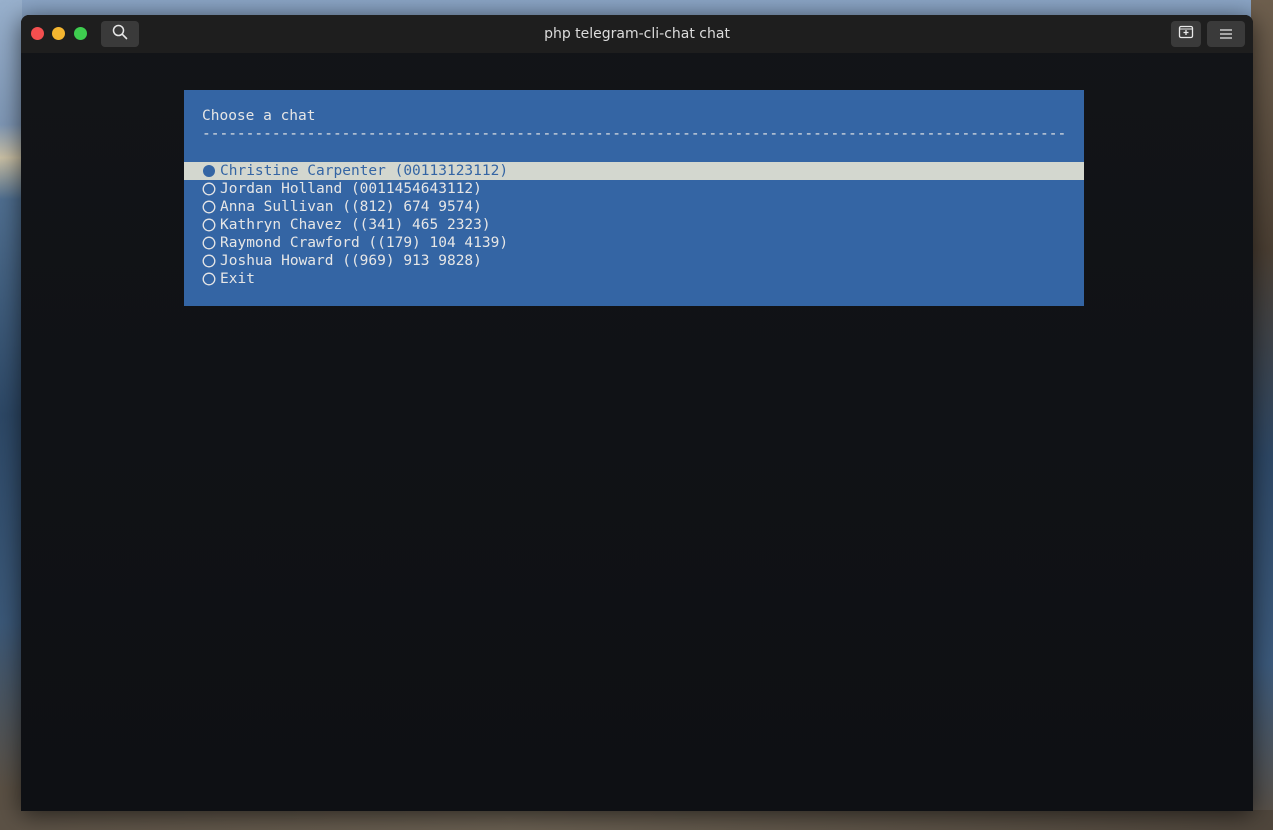 Image resolution: width=1273 pixels, height=830 pixels. I want to click on chat-option-label: Joshua Howard ((969) 913 9828), so click(351, 261).